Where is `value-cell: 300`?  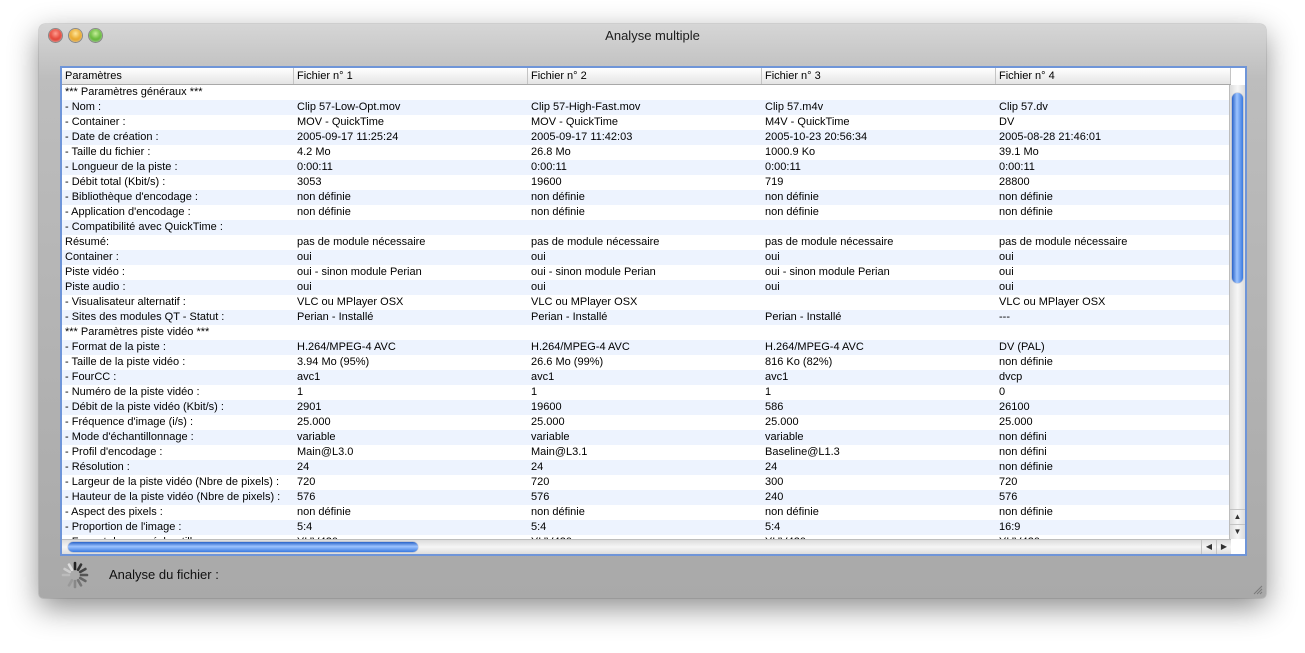
value-cell: 300 is located at coordinates (774, 482).